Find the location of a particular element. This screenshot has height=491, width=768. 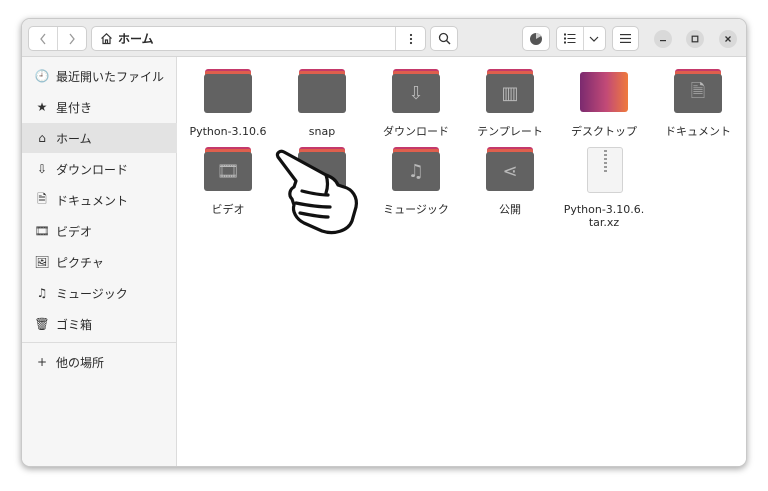

file-item: ⇩ ダウンロード is located at coordinates (416, 103).